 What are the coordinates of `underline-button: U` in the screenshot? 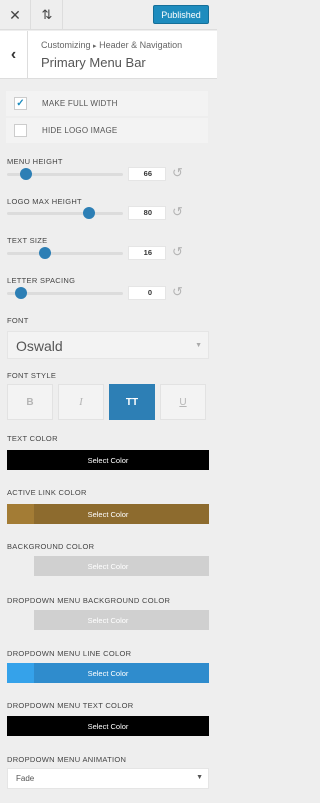 It's located at (183, 402).